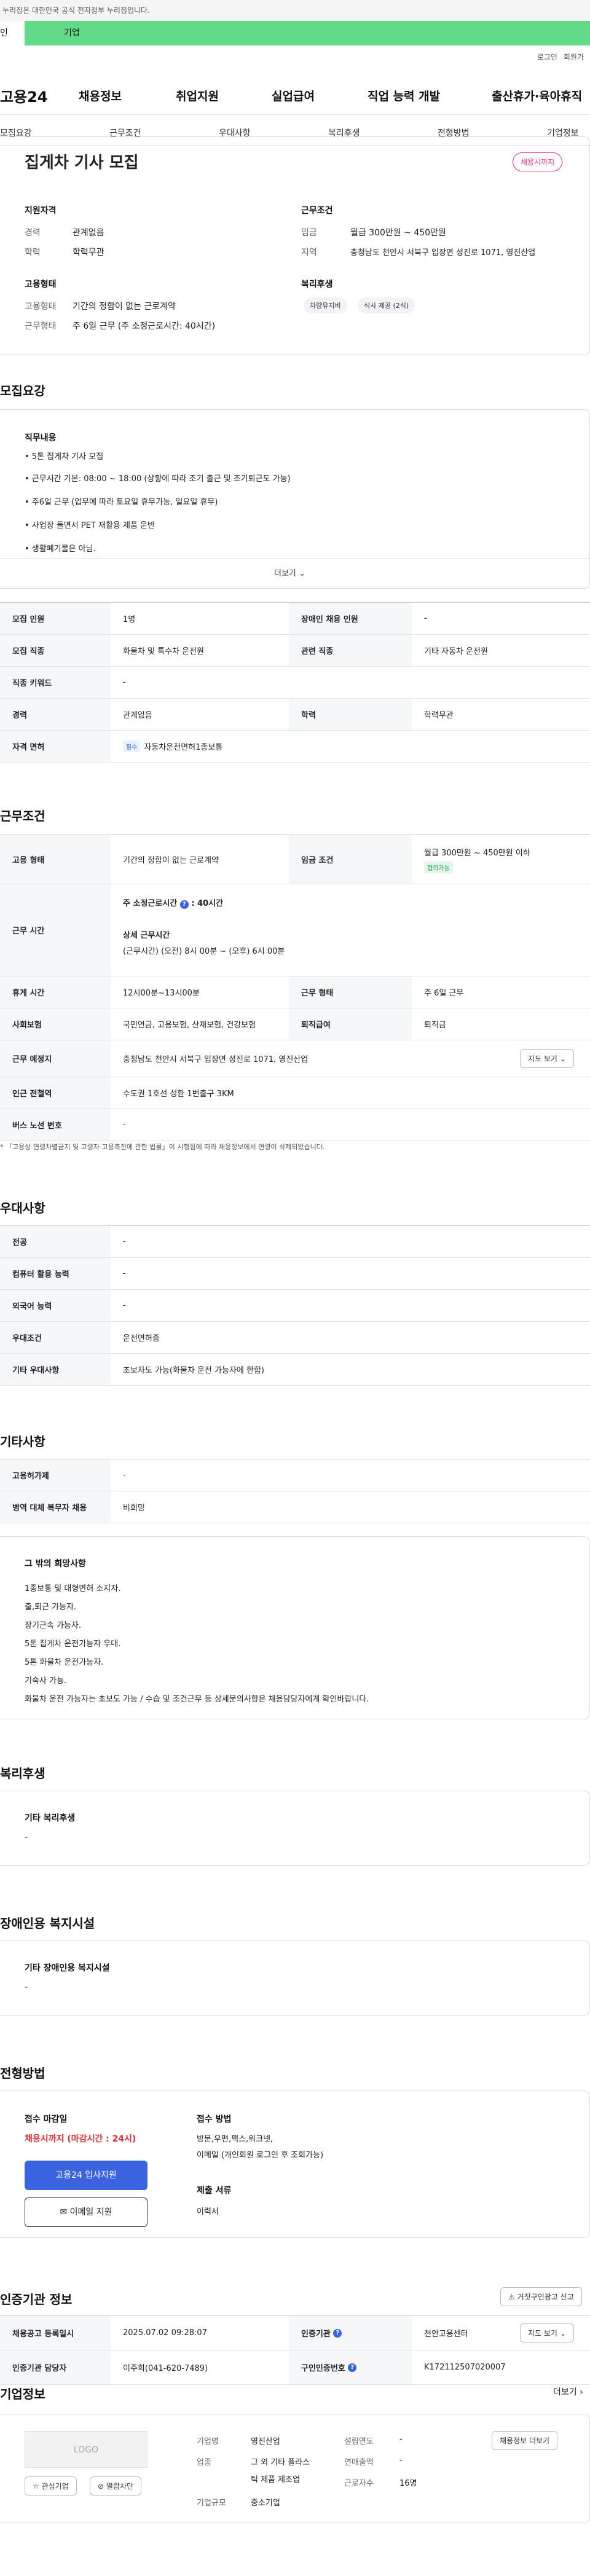  What do you see at coordinates (56, 992) in the screenshot?
I see `row-label: 휴게 시간` at bounding box center [56, 992].